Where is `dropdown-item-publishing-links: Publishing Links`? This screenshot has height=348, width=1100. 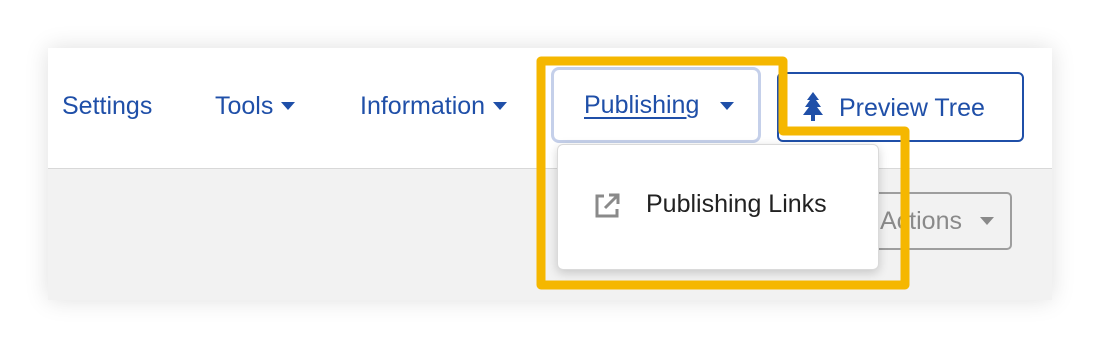 dropdown-item-publishing-links: Publishing Links is located at coordinates (718, 205).